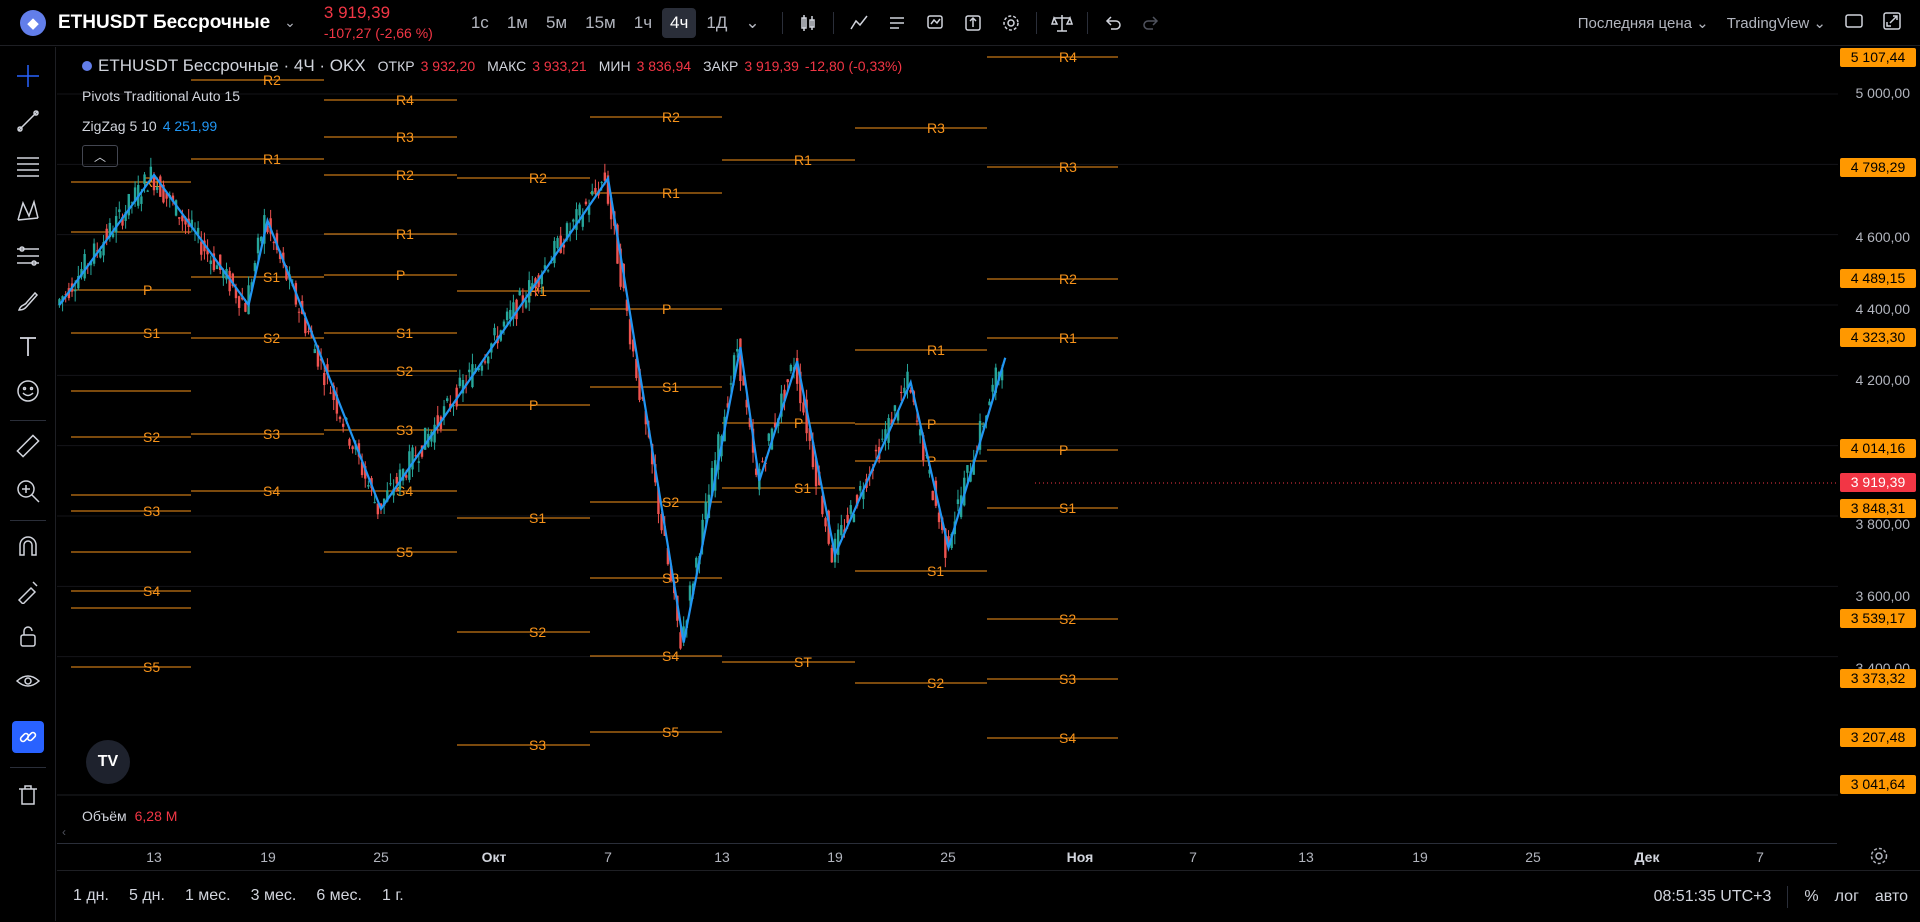 The width and height of the screenshot is (1920, 922). I want to click on log-toggle: лог, so click(1847, 897).